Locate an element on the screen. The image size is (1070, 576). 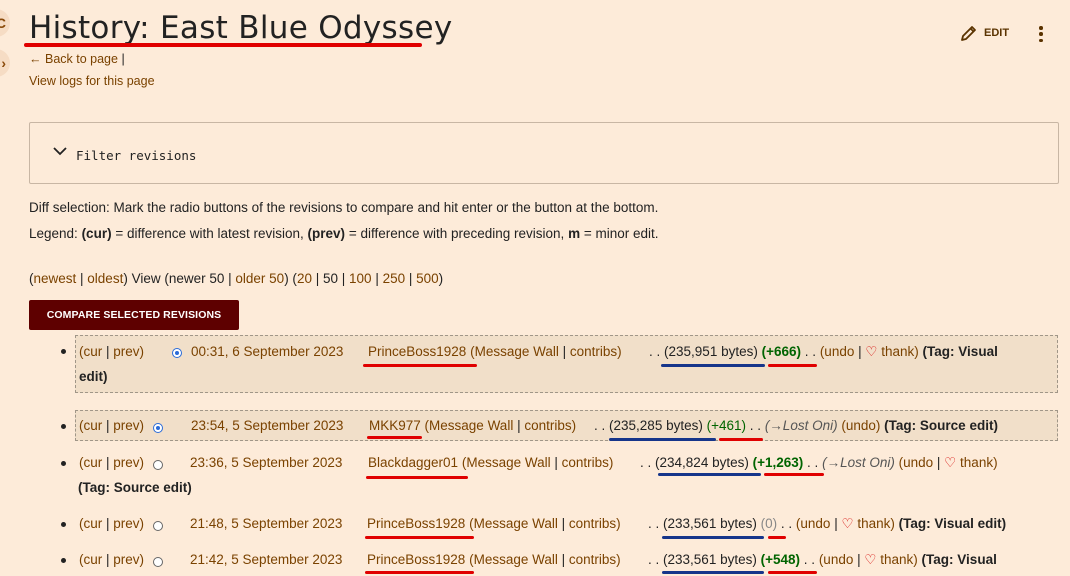
more-options-icon is located at coordinates (1041, 34).